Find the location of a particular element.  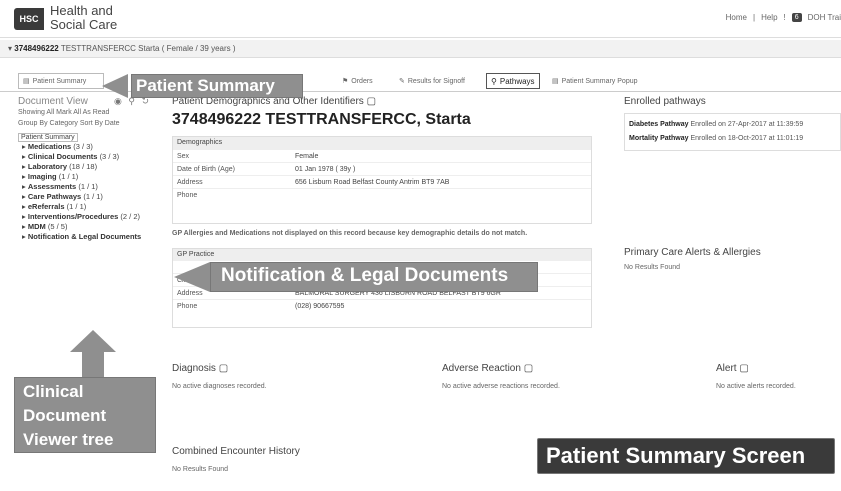

tab-patient-summary-label: Patient Summary is located at coordinates (59, 81).